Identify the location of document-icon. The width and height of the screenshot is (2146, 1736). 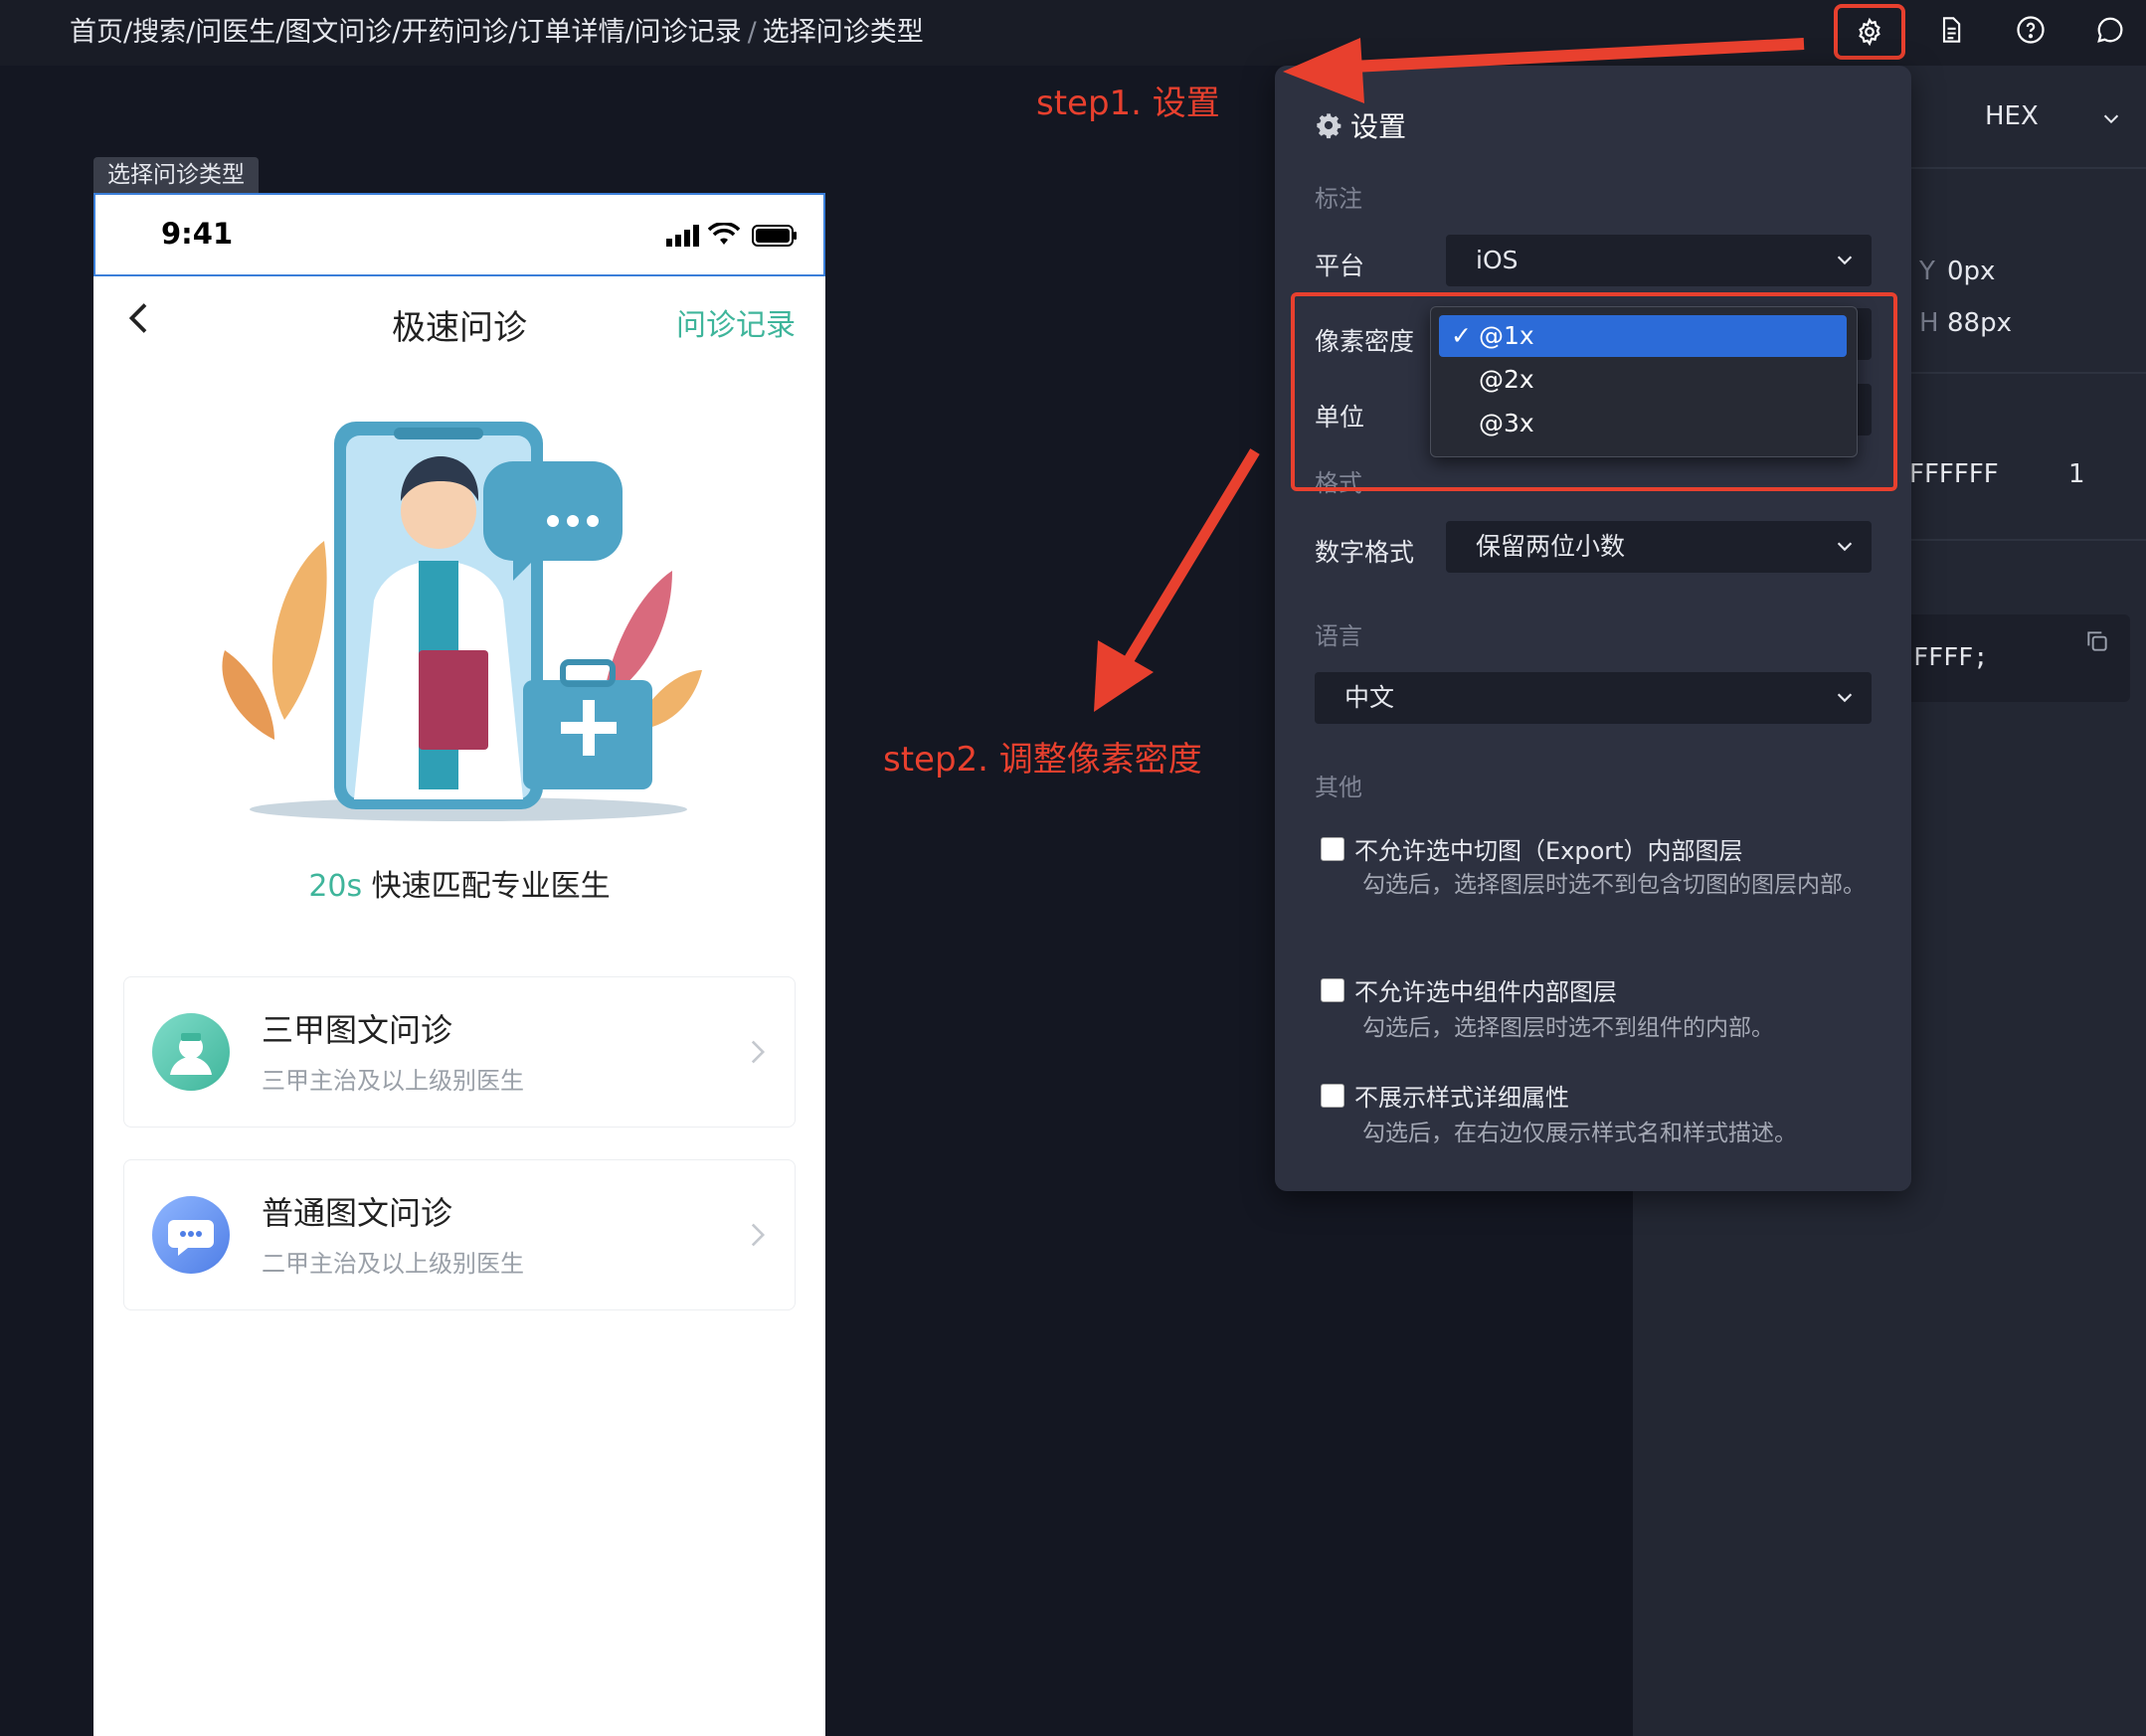
(1951, 30).